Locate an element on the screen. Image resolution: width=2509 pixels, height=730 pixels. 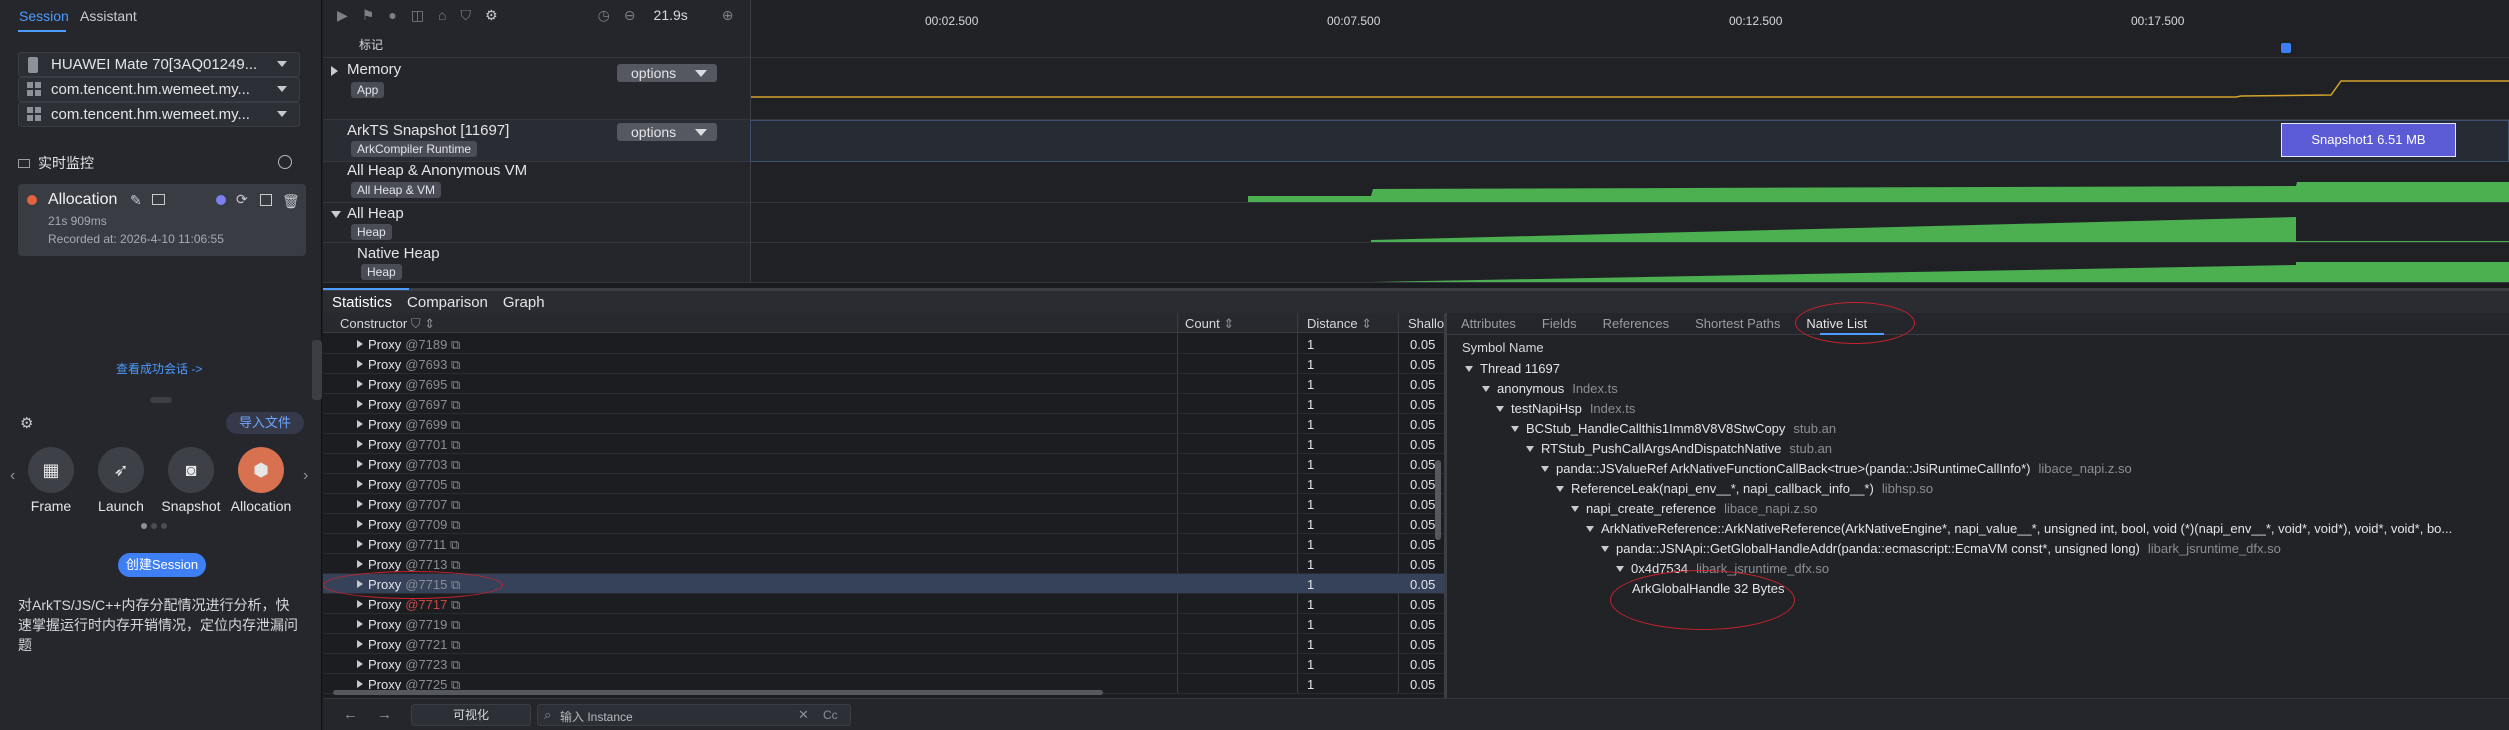
edit-icon: ✎ is located at coordinates (136, 200).